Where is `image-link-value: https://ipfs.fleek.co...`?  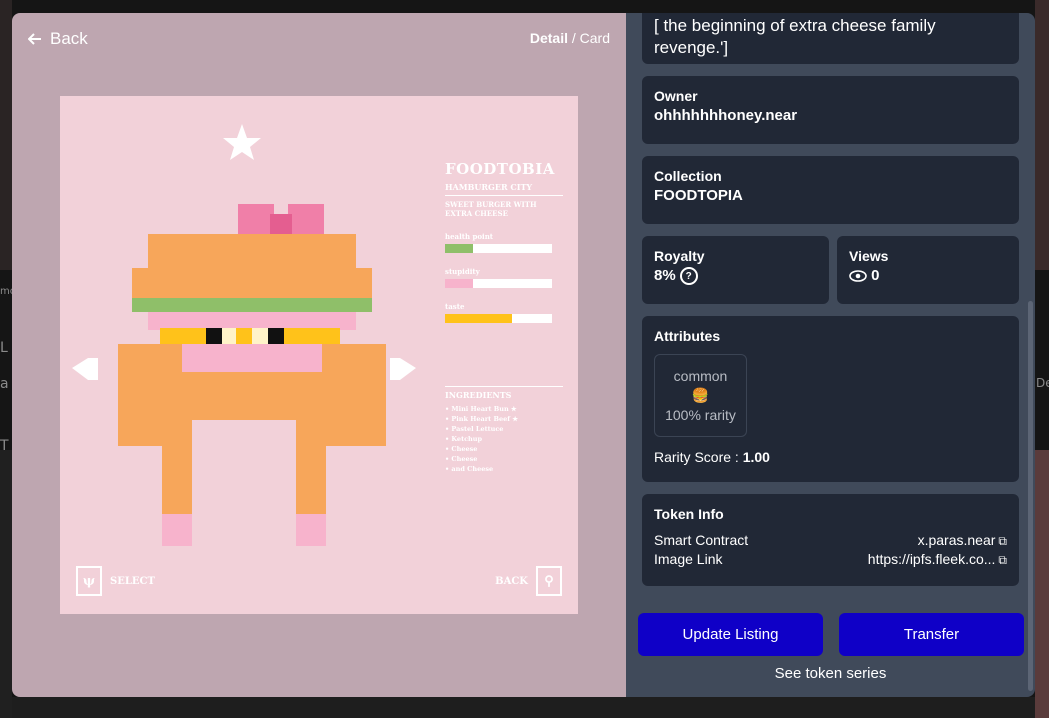
image-link-value: https://ipfs.fleek.co... is located at coordinates (932, 559).